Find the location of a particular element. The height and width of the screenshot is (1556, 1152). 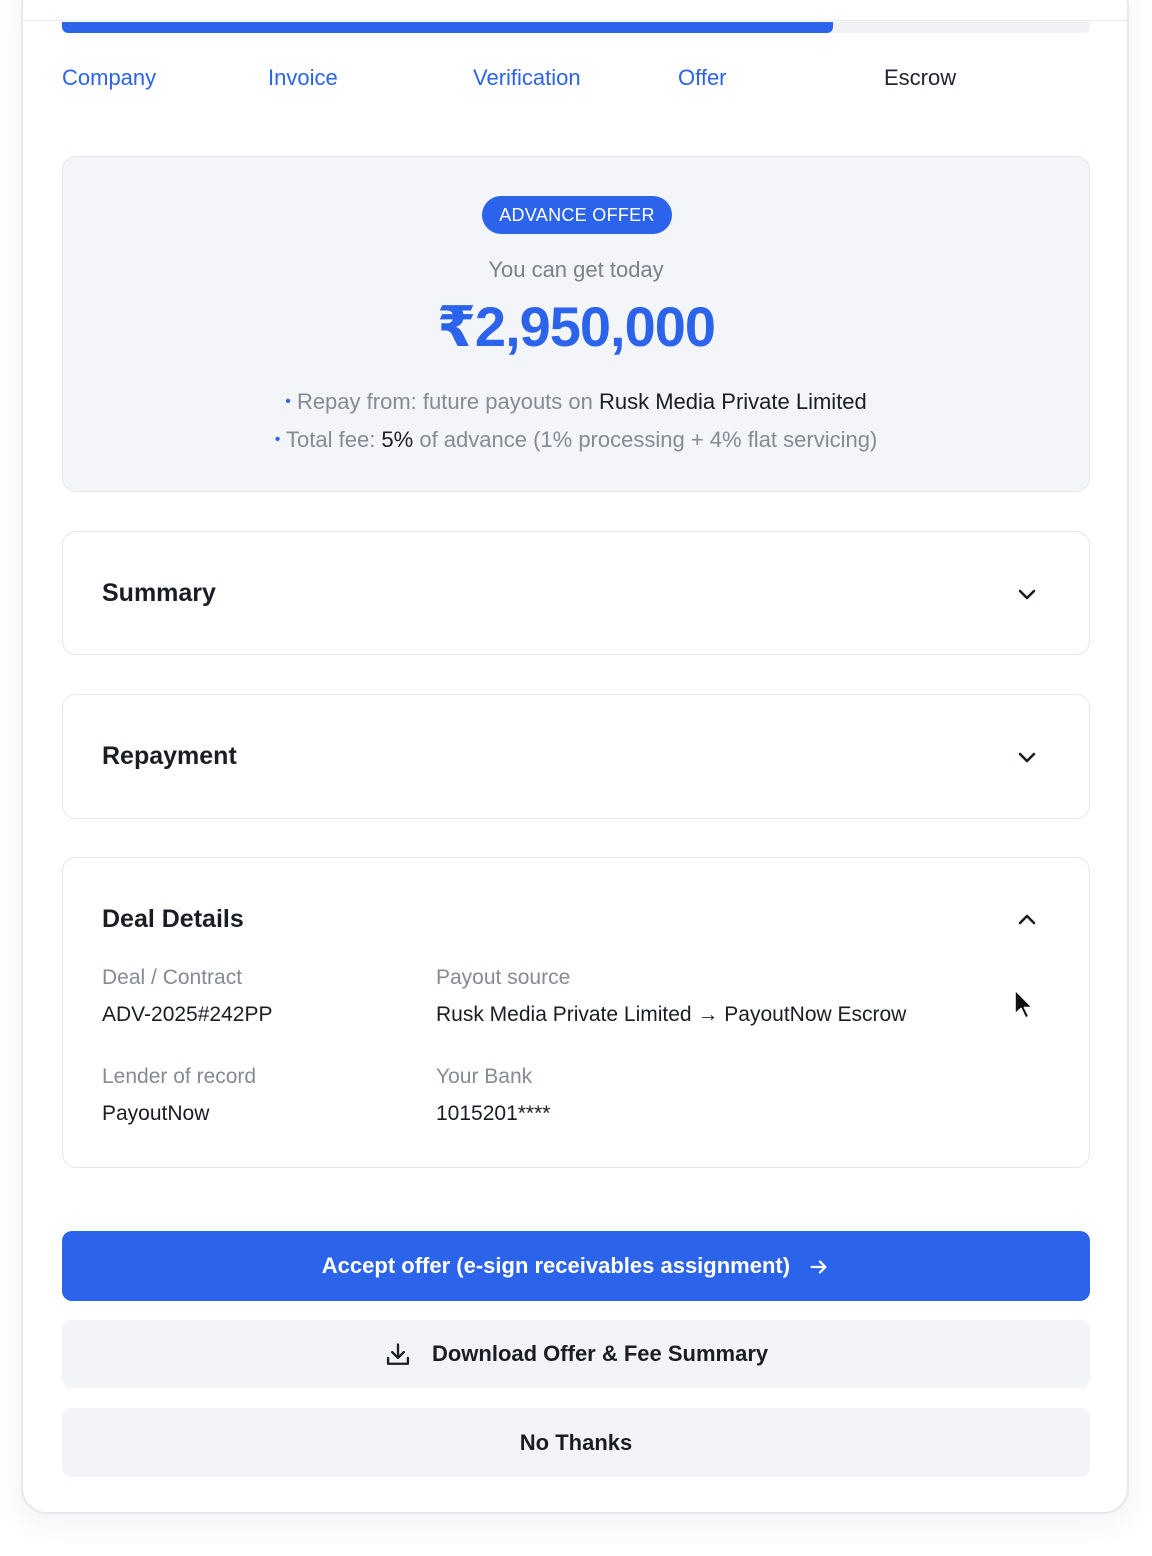

step-invoice: Invoice is located at coordinates (303, 78).